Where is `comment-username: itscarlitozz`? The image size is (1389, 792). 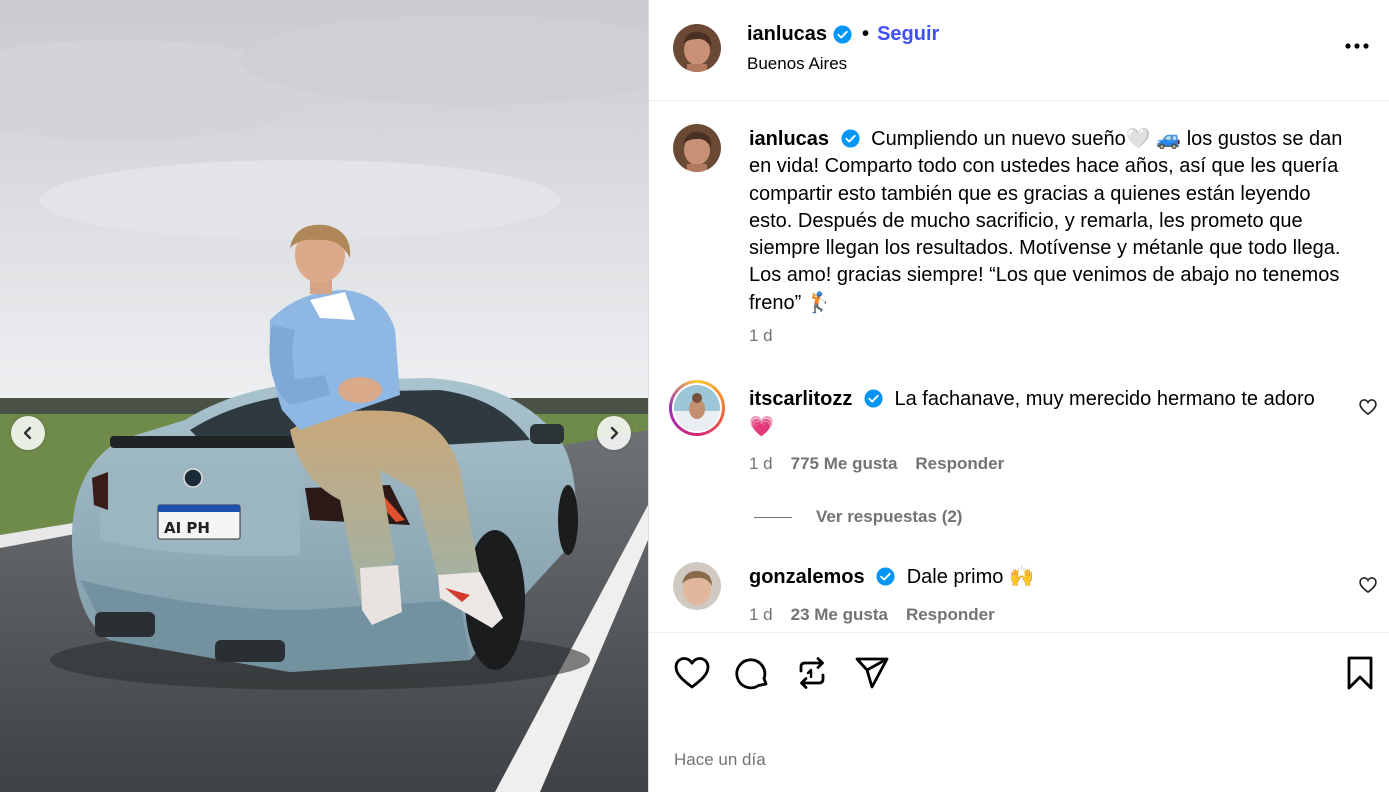 comment-username: itscarlitozz is located at coordinates (800, 399).